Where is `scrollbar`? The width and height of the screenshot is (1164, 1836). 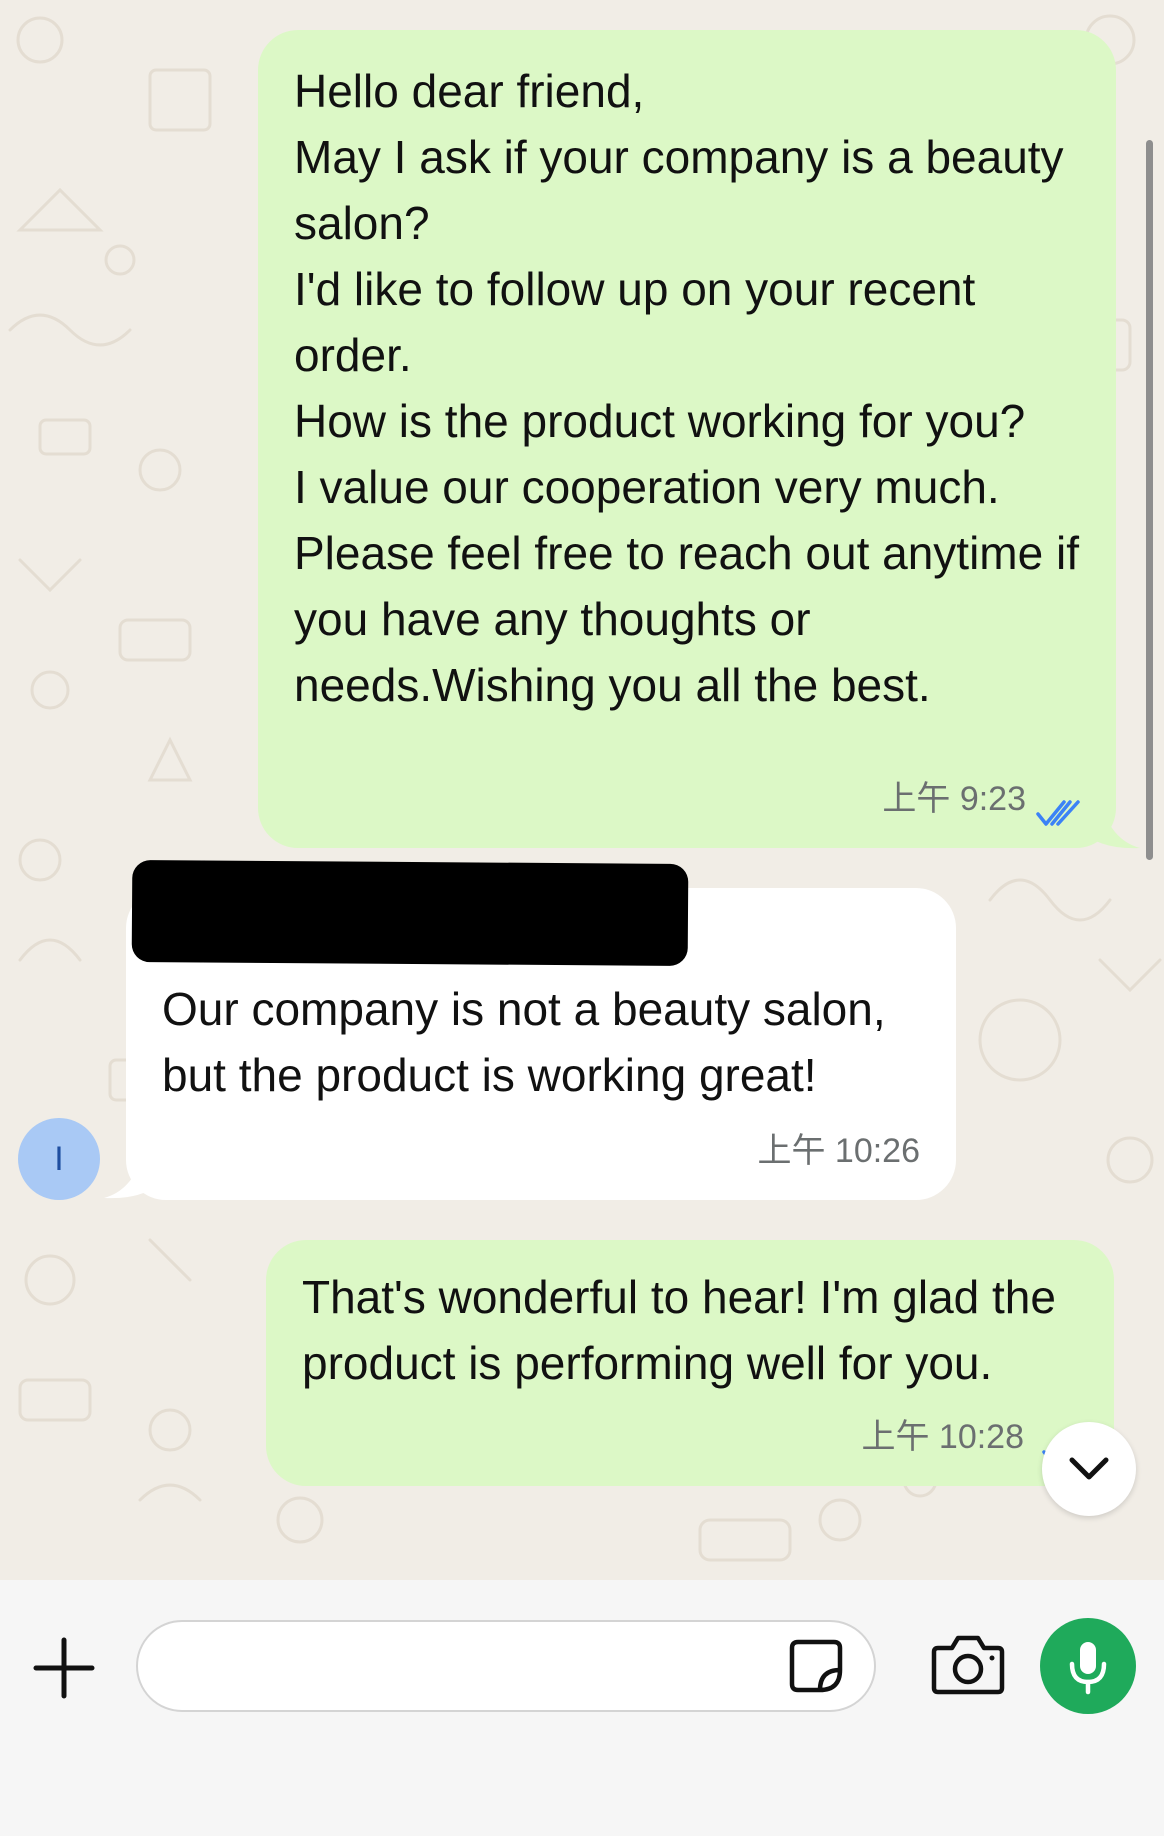 scrollbar is located at coordinates (1149, 500).